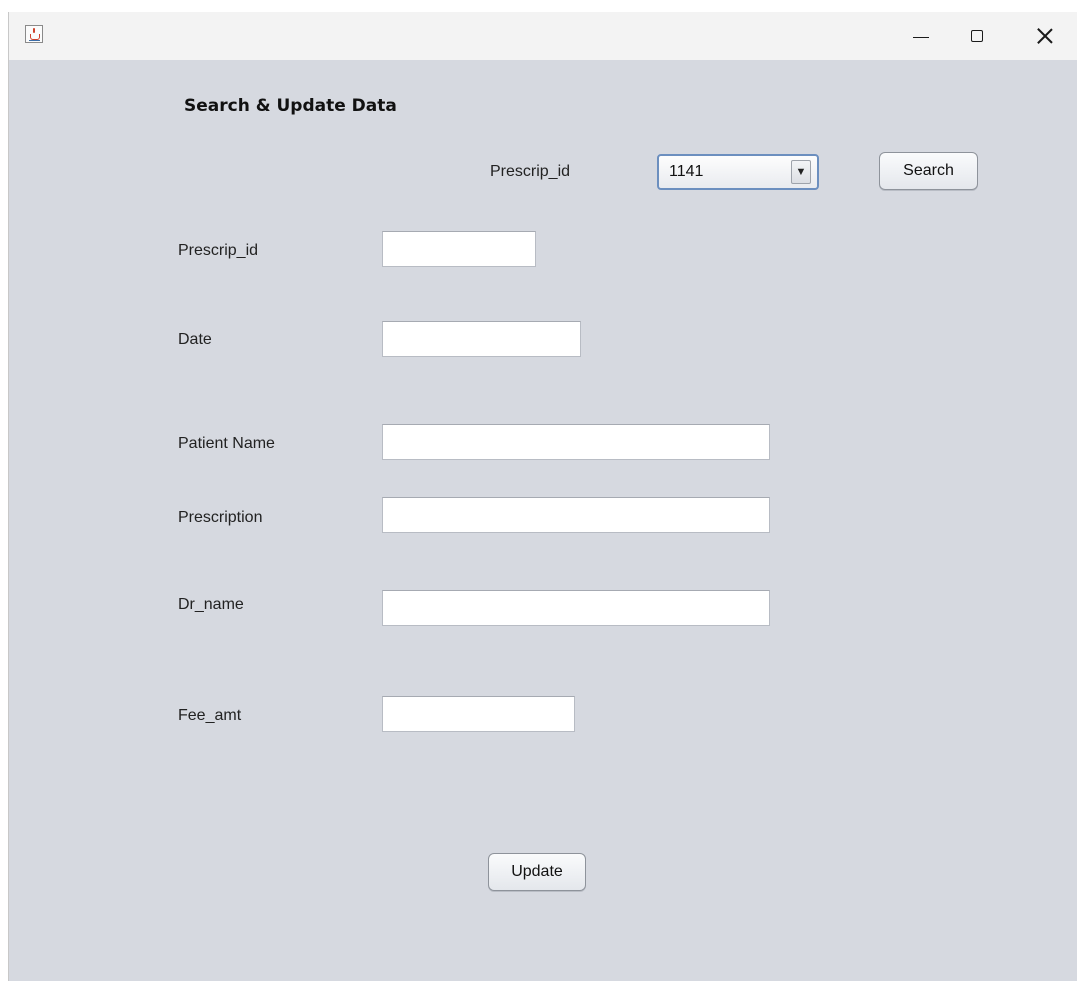 The image size is (1077, 981). I want to click on date-field, so click(481, 339).